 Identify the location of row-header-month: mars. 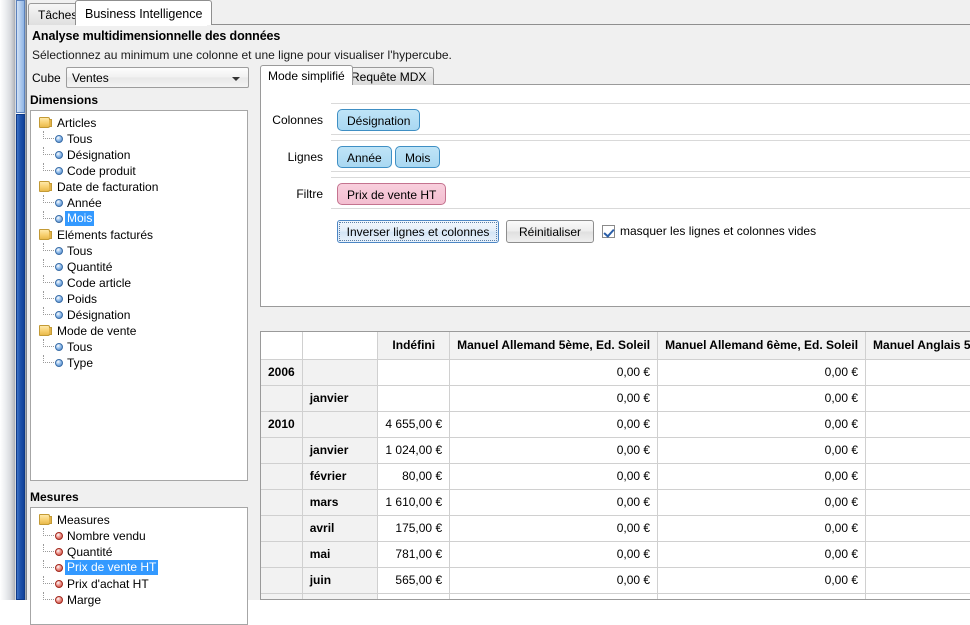
(340, 502).